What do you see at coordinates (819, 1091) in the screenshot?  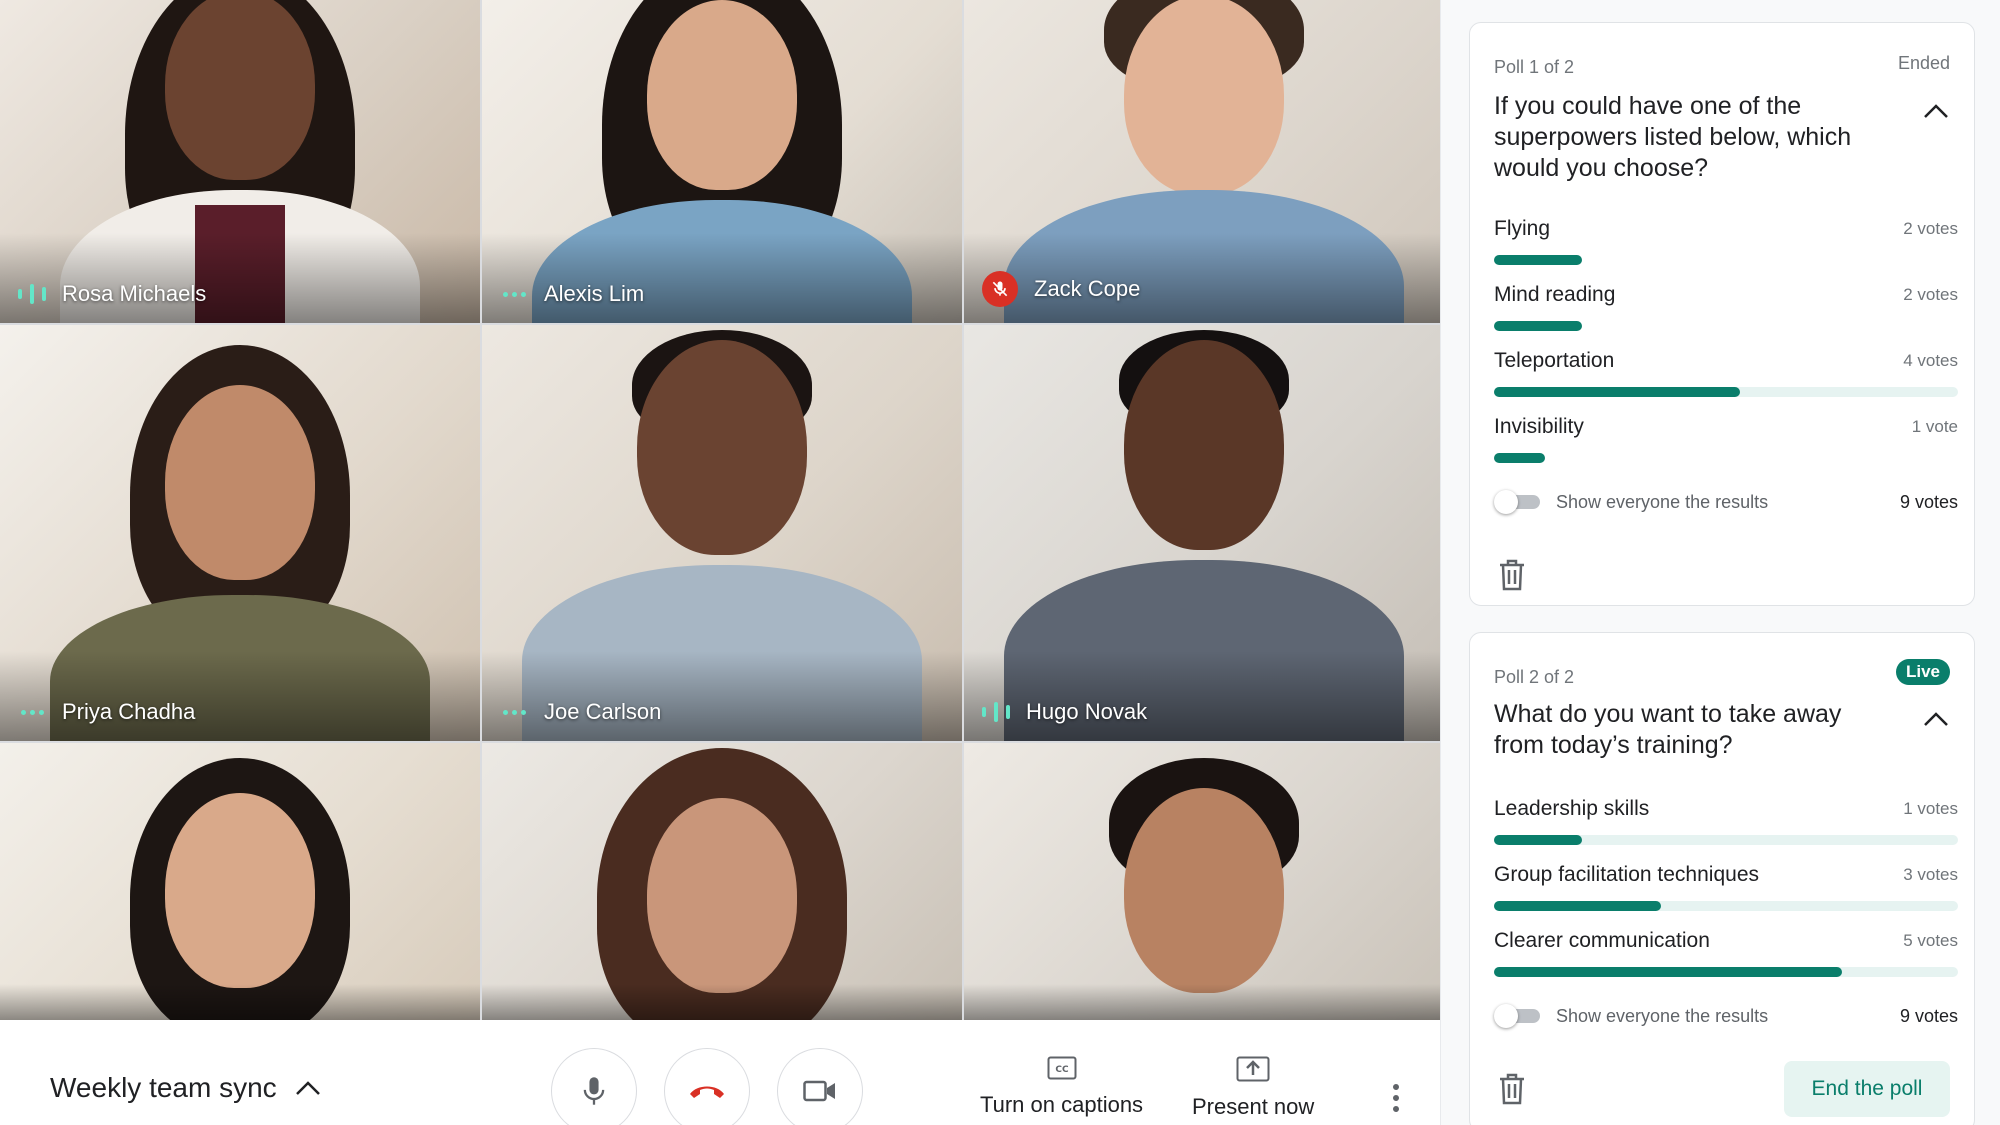 I see `camera-icon` at bounding box center [819, 1091].